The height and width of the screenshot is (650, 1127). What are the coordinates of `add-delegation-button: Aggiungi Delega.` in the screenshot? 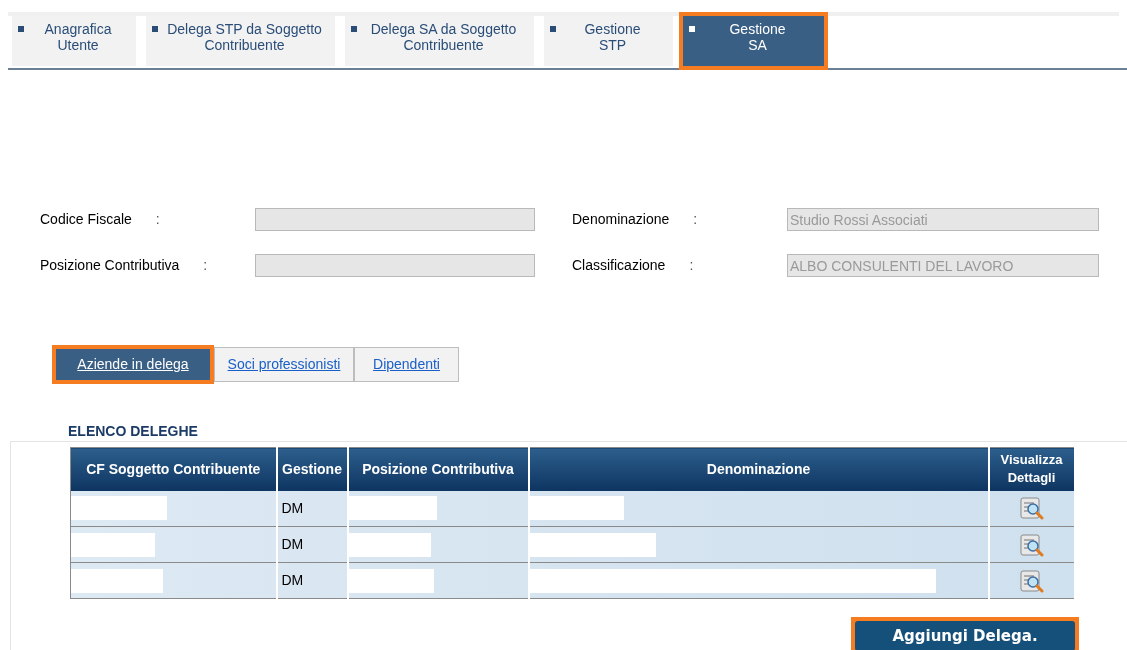 It's located at (965, 635).